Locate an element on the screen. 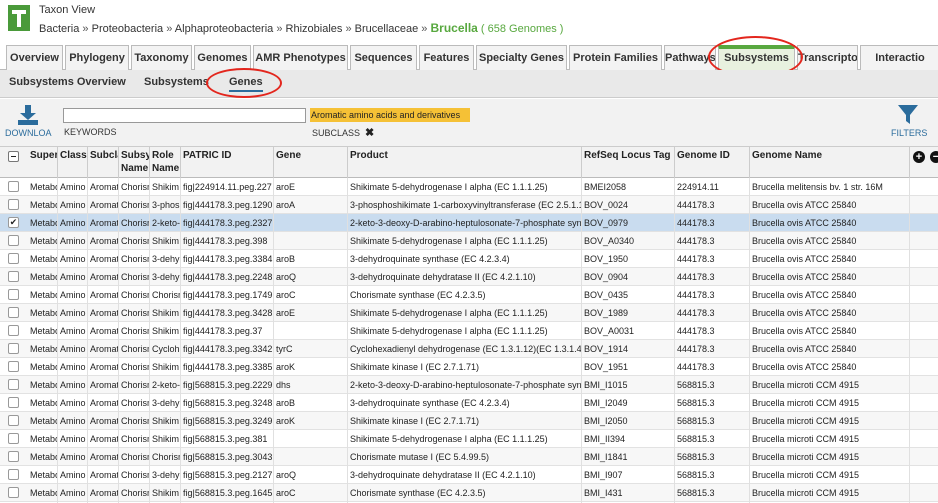  tab-features: Features is located at coordinates (446, 57).